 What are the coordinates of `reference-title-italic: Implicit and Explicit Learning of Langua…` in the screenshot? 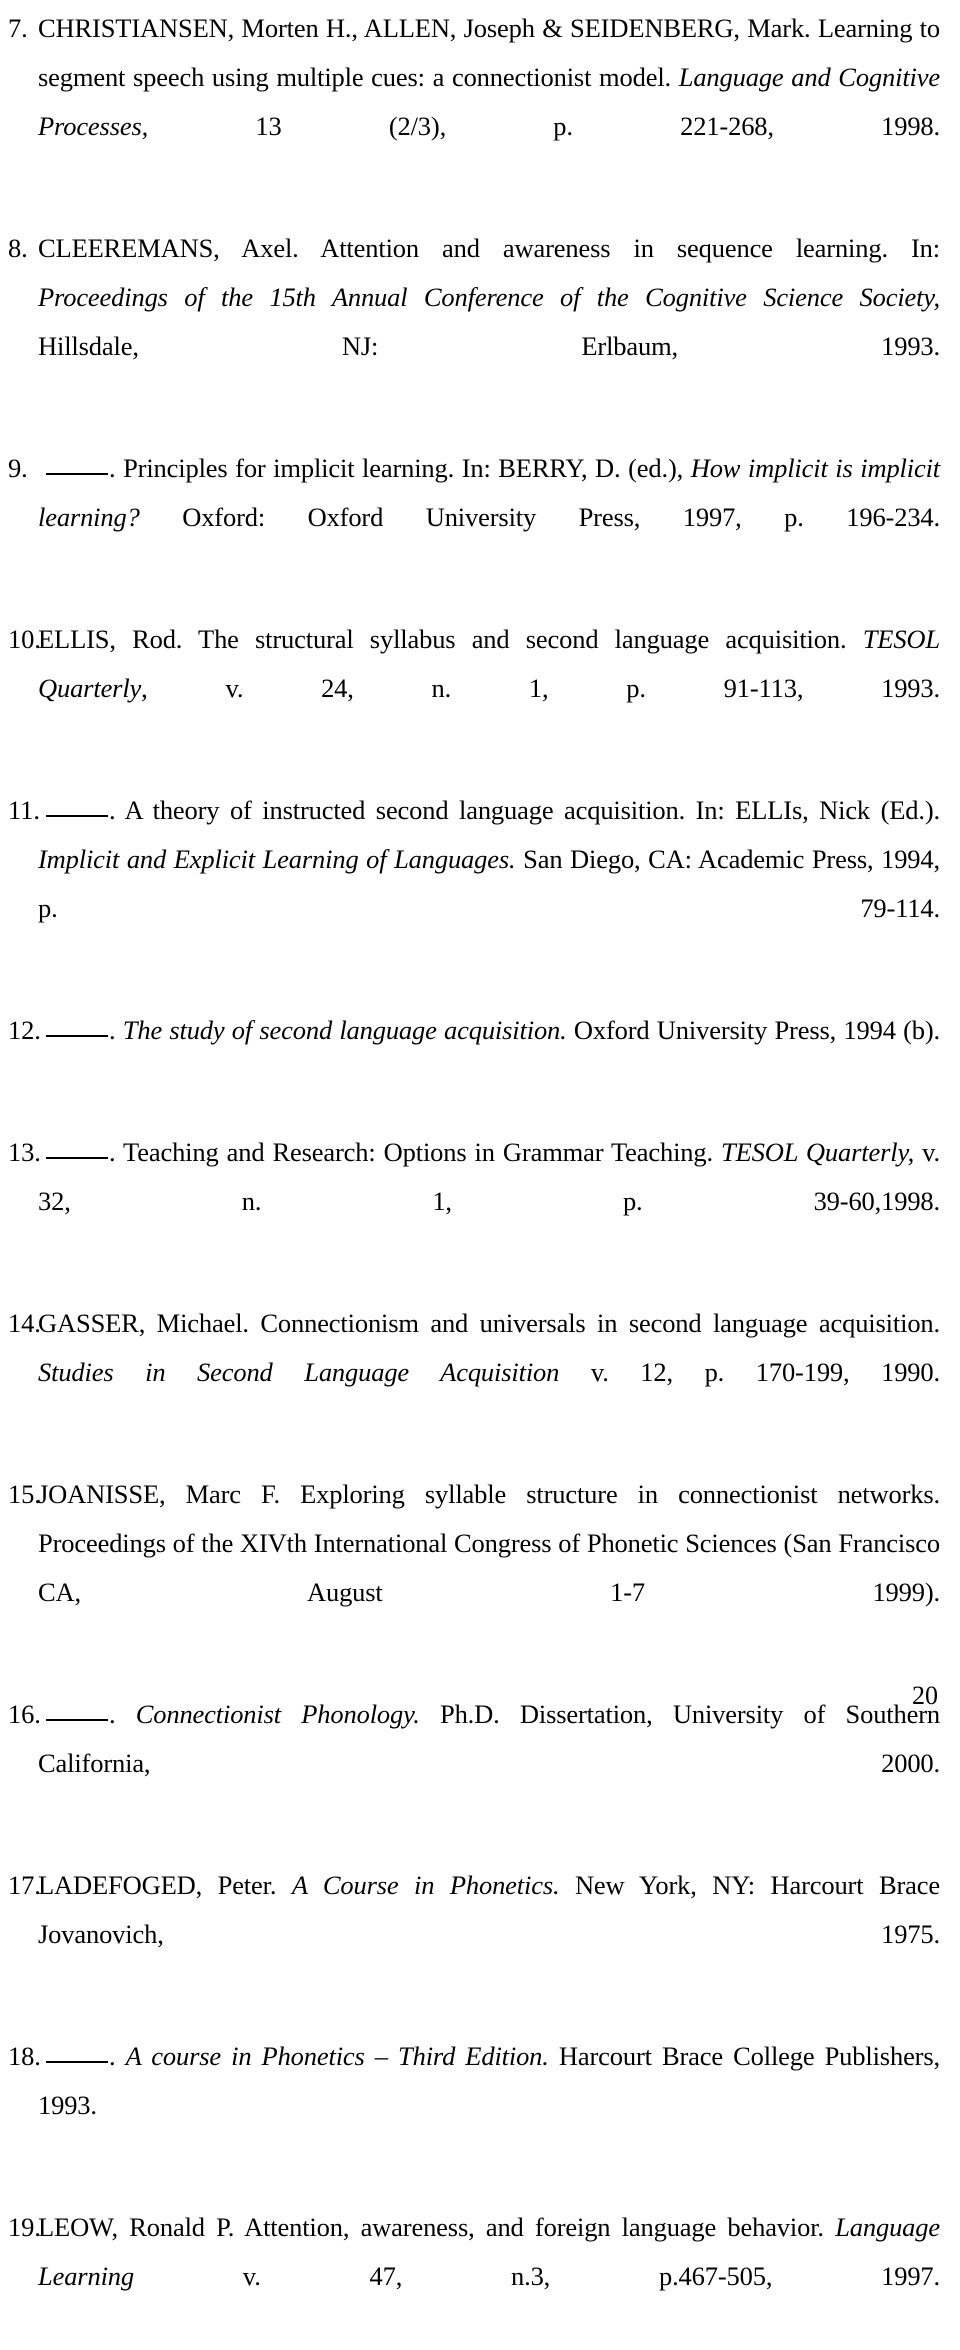 It's located at (277, 859).